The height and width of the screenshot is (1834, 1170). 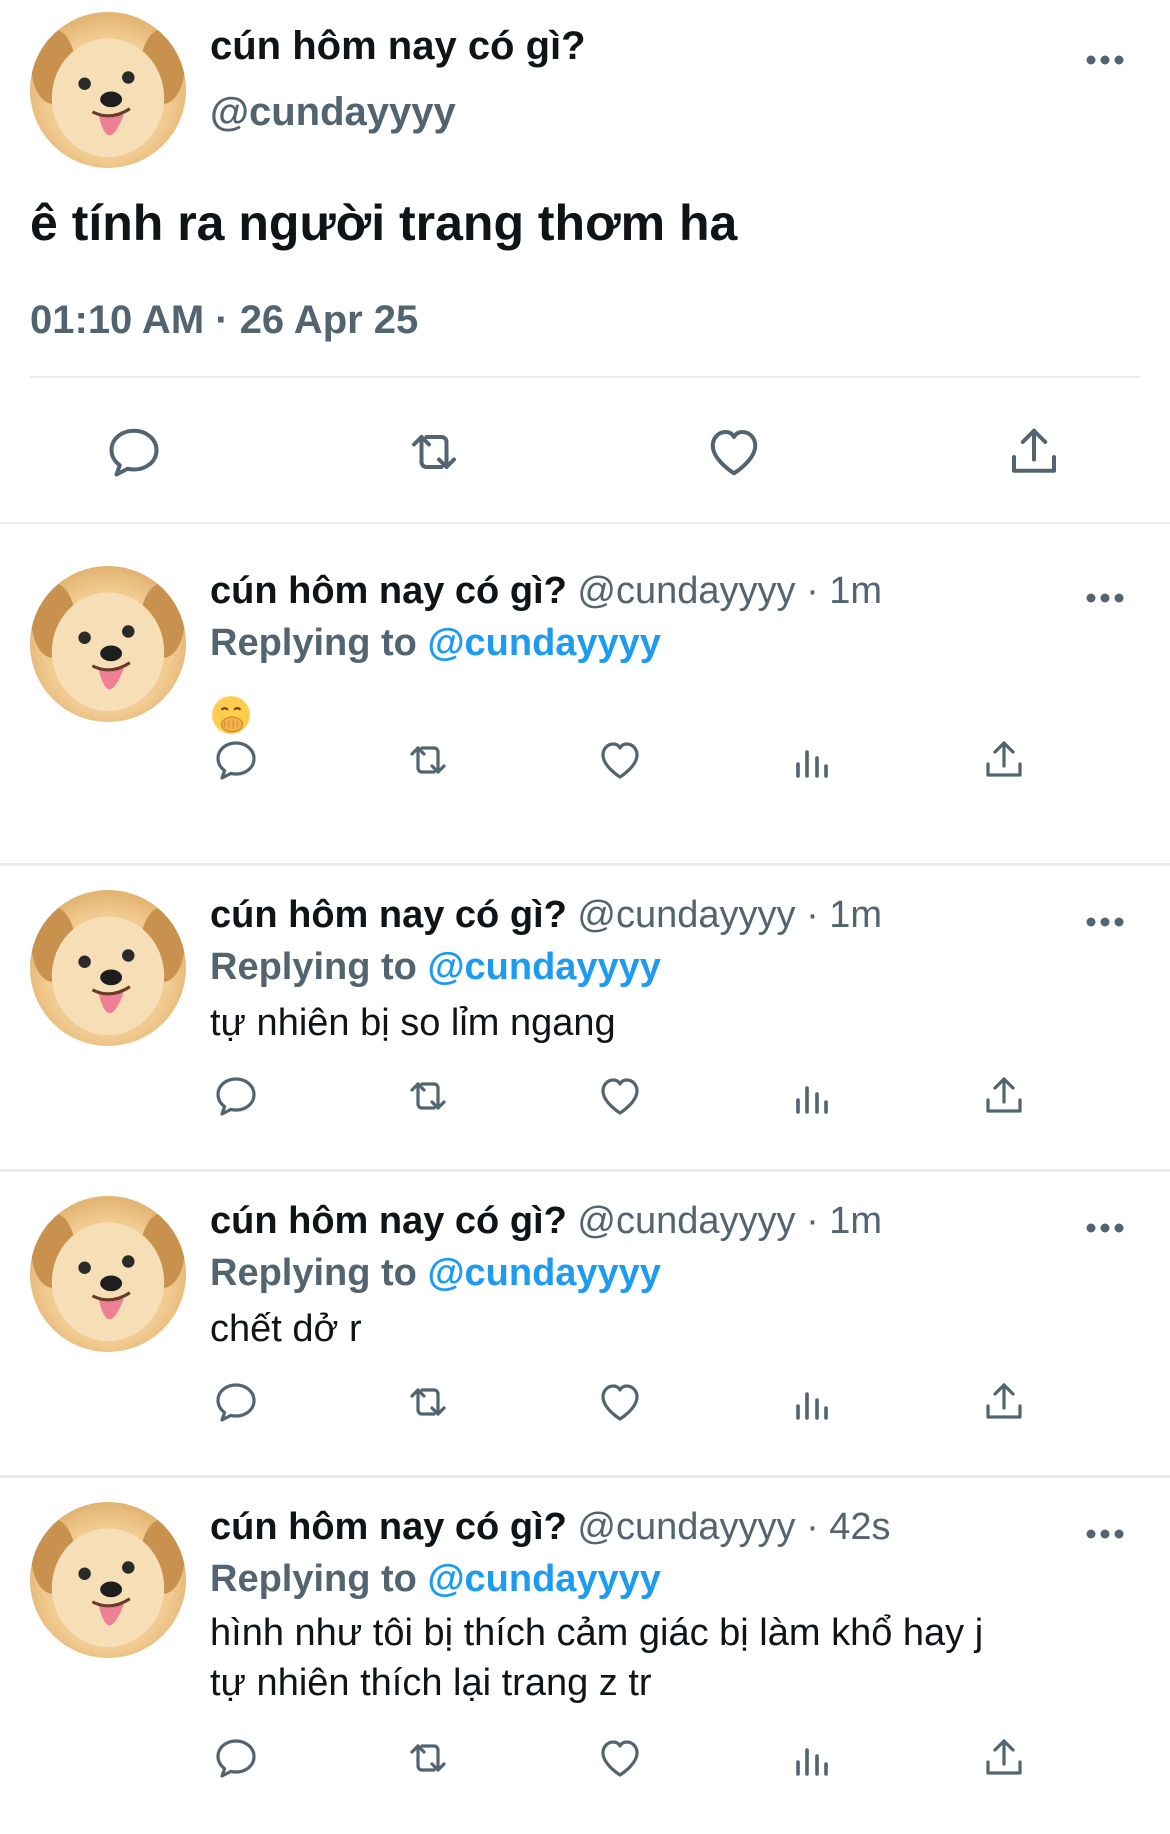 I want to click on divider, so click(x=585, y=377).